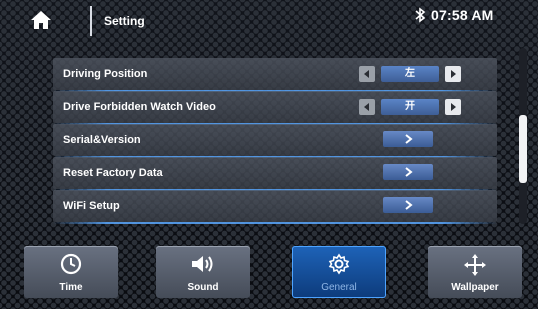 This screenshot has height=309, width=538. I want to click on home-icon, so click(36, 22).